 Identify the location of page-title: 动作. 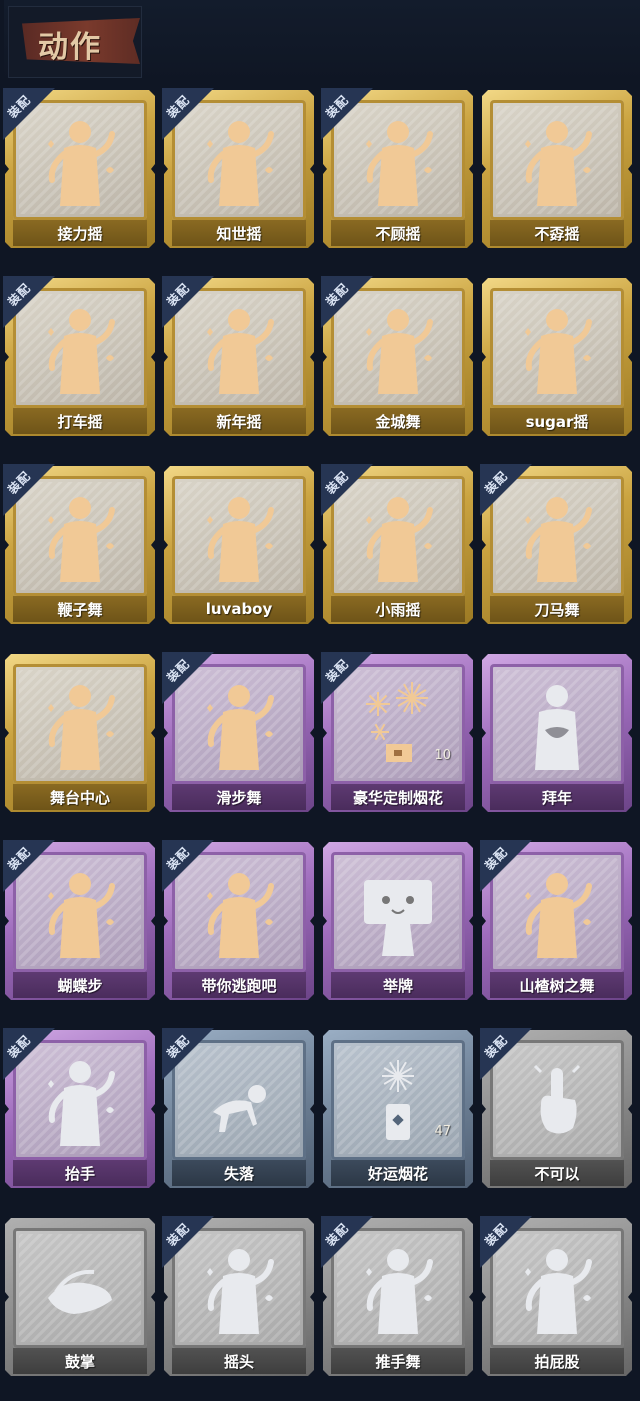
(70, 47).